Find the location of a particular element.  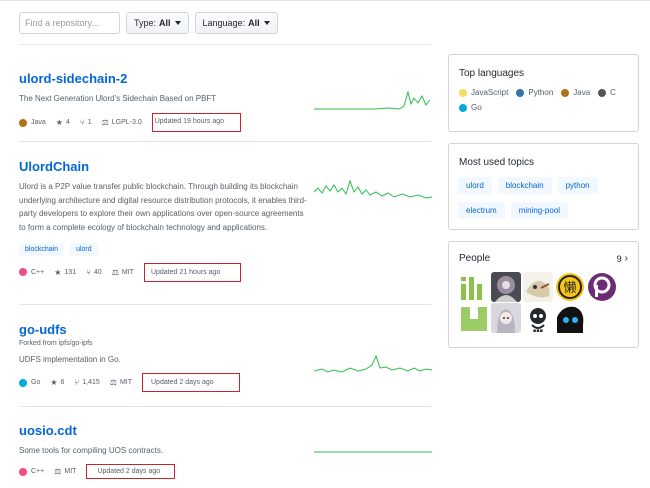

repo-name-link: ulord-sidechain-2 is located at coordinates (225, 78).